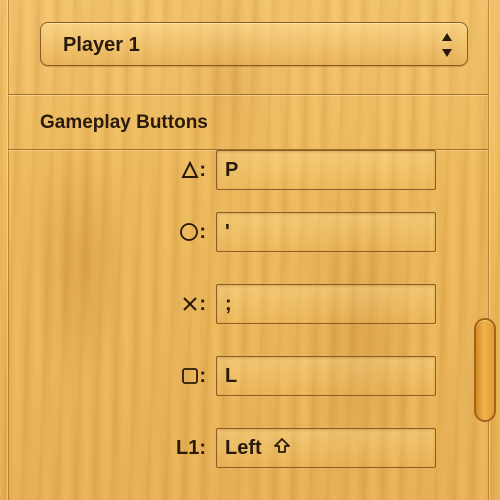  I want to click on panel-right-edge, so click(494, 250).